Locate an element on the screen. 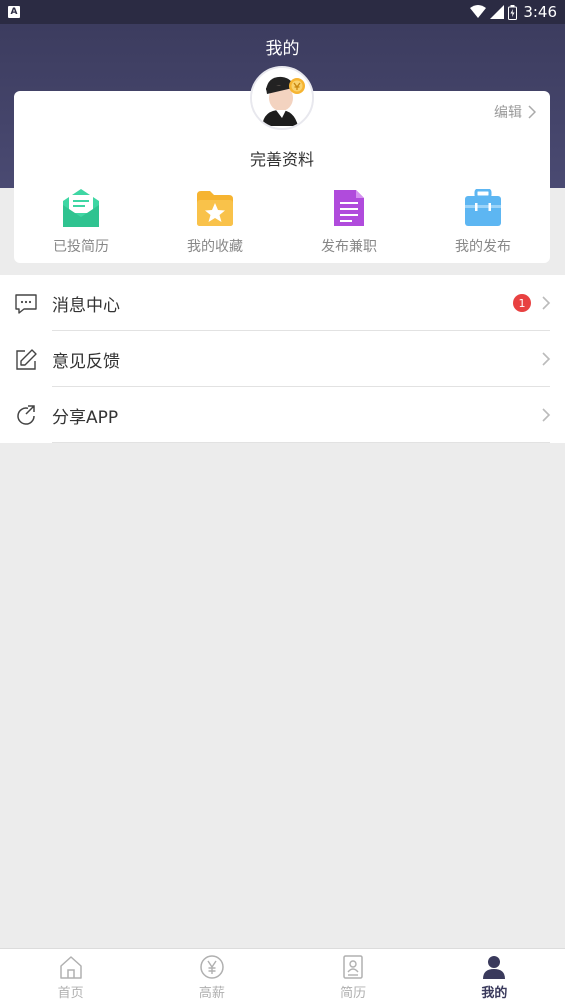  divider is located at coordinates (301, 442).